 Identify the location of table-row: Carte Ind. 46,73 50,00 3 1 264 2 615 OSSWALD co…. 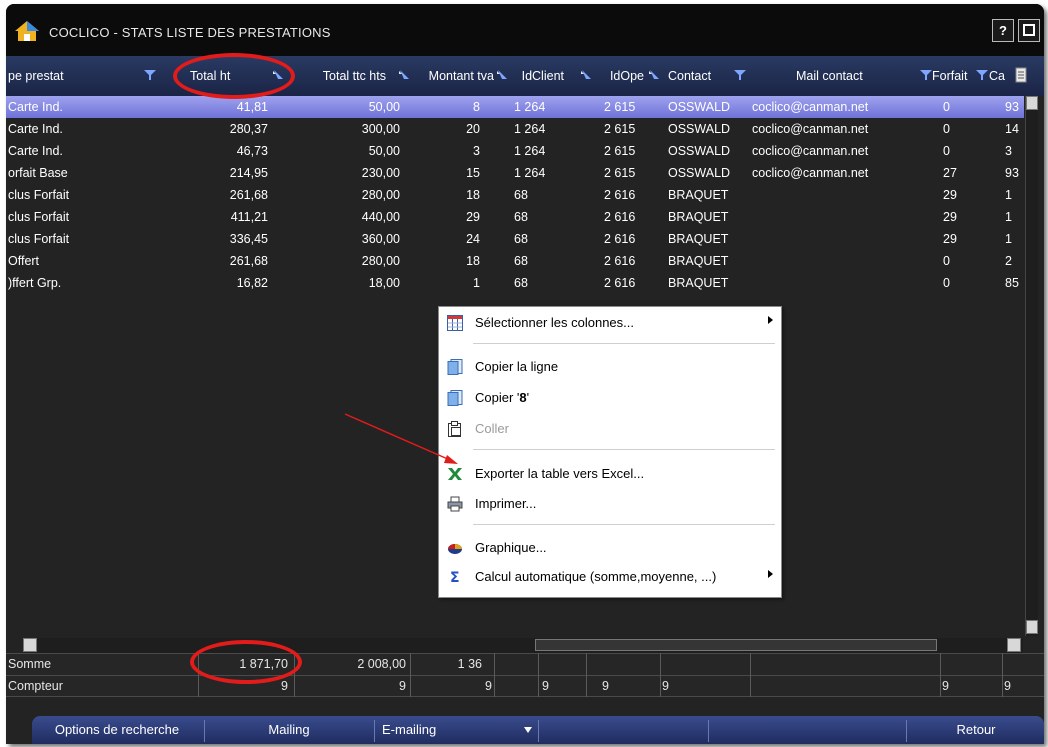
(515, 151).